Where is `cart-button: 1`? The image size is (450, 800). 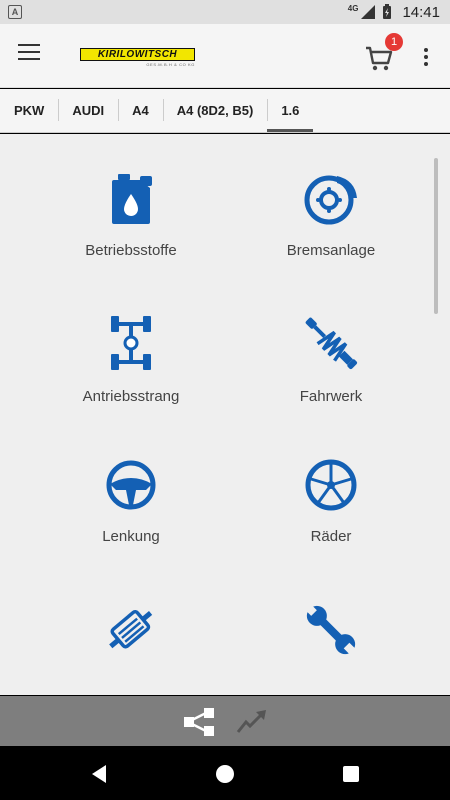
cart-button: 1 is located at coordinates (383, 53).